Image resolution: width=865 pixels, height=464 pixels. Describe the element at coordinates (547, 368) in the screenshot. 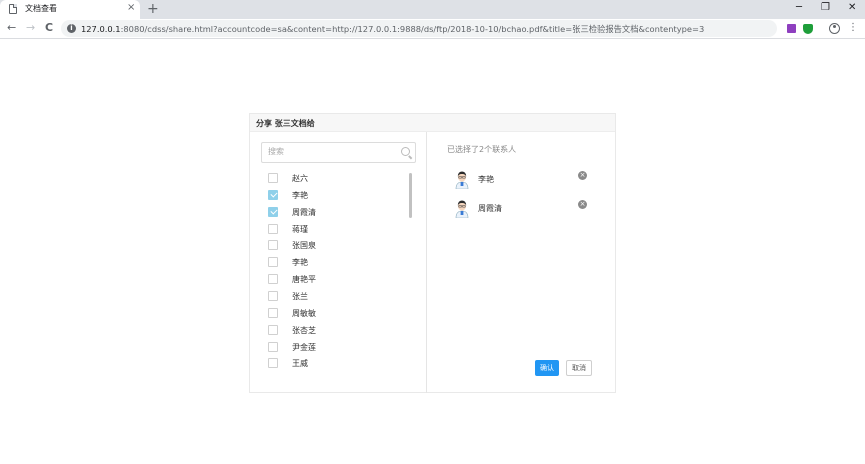

I see `confirm-button: 确认` at that location.